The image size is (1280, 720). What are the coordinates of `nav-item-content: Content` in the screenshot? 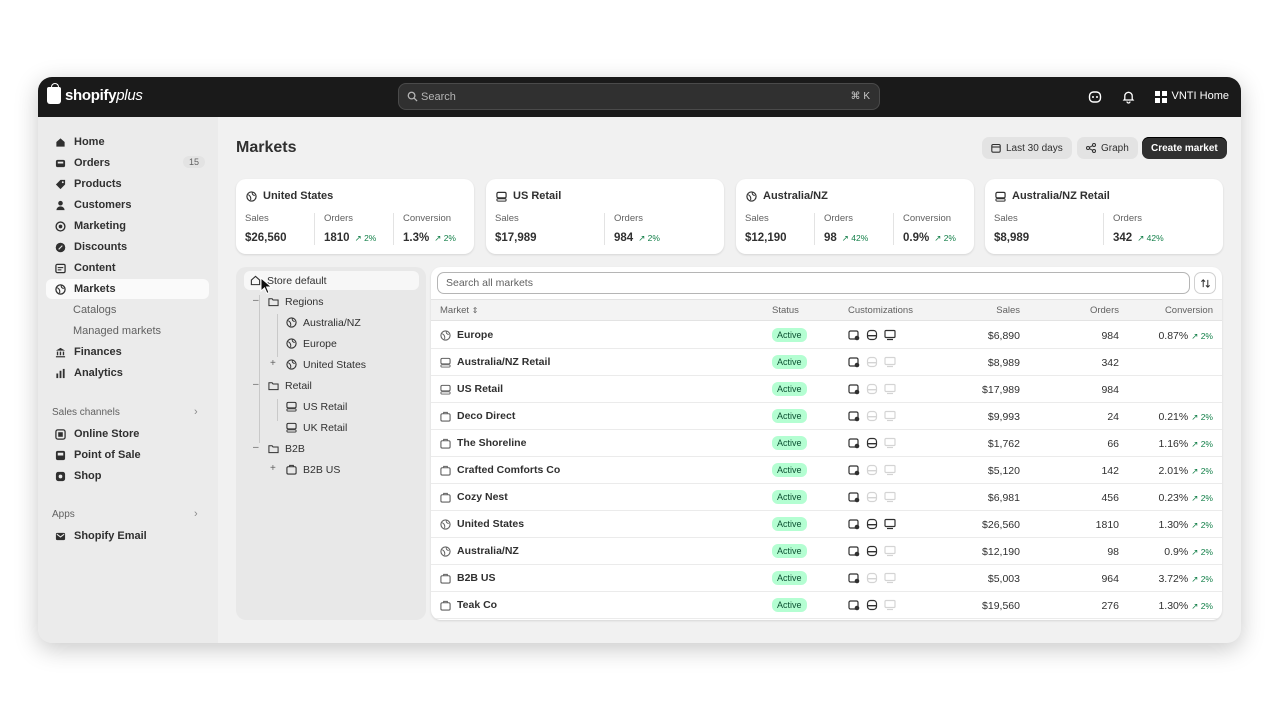 It's located at (127, 268).